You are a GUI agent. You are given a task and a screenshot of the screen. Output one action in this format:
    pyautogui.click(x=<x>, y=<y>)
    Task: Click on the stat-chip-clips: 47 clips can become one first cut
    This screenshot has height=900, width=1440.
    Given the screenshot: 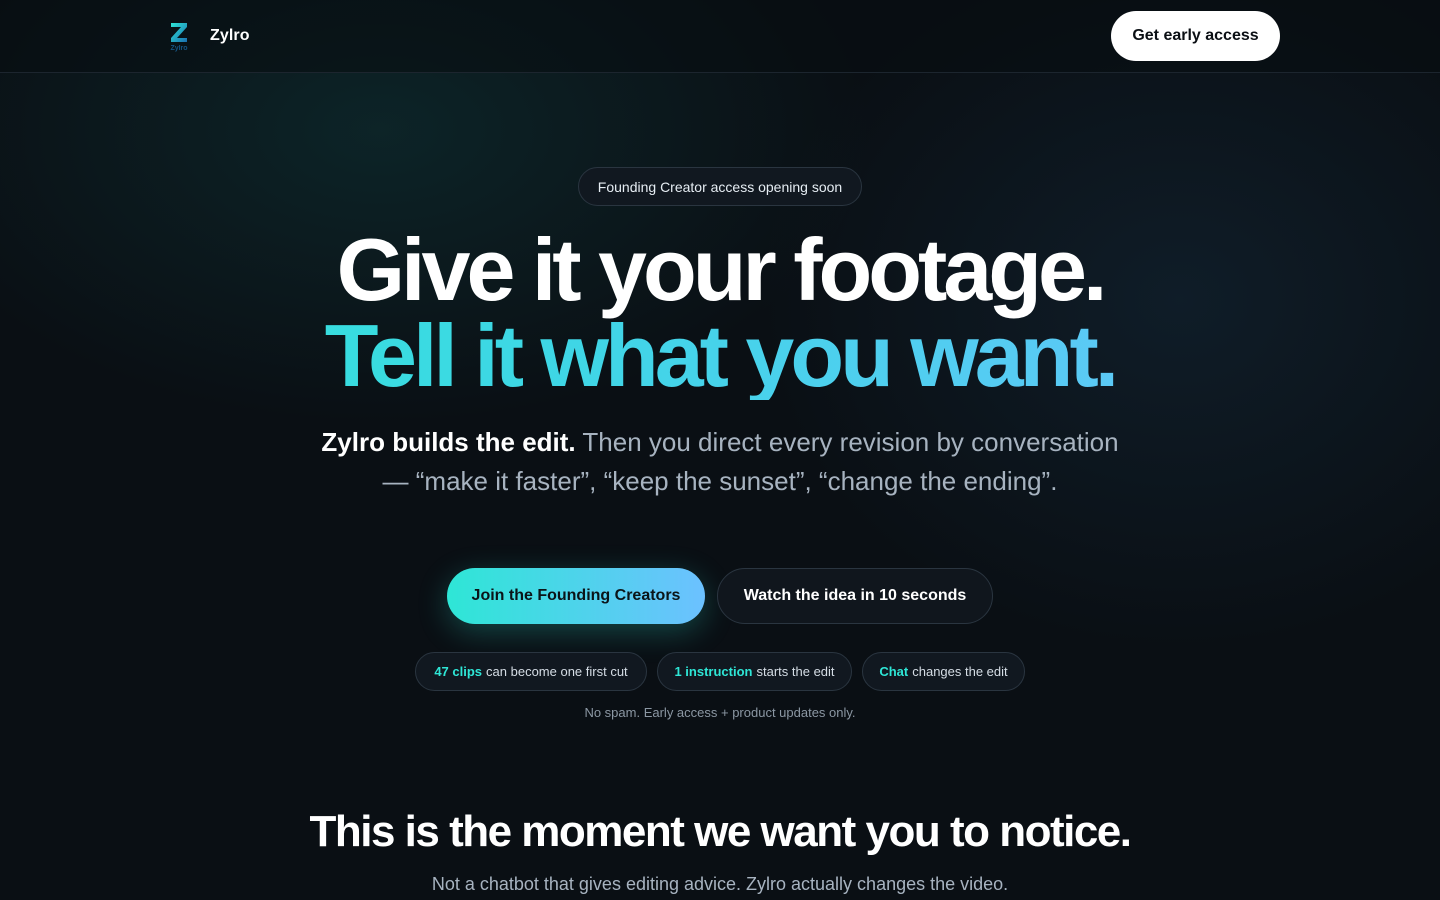 What is the action you would take?
    pyautogui.click(x=531, y=671)
    